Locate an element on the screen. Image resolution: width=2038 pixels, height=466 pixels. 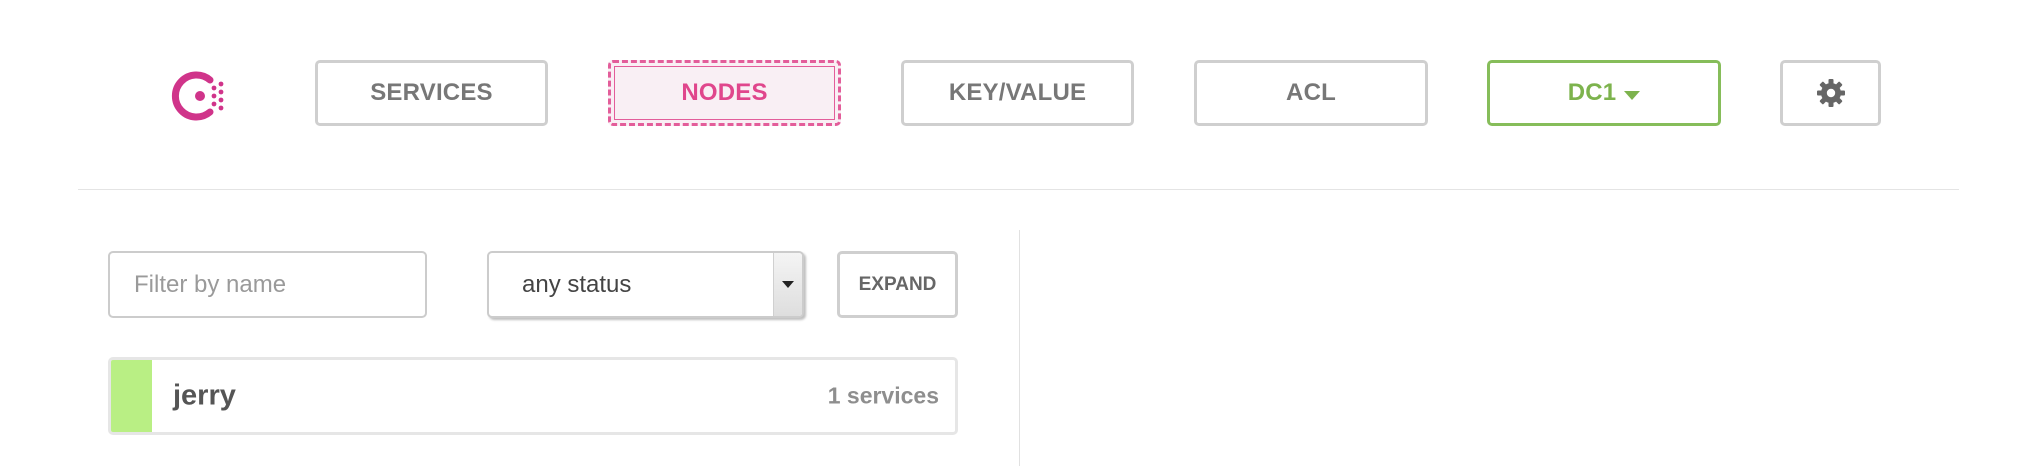
node-name: jerry is located at coordinates (204, 395).